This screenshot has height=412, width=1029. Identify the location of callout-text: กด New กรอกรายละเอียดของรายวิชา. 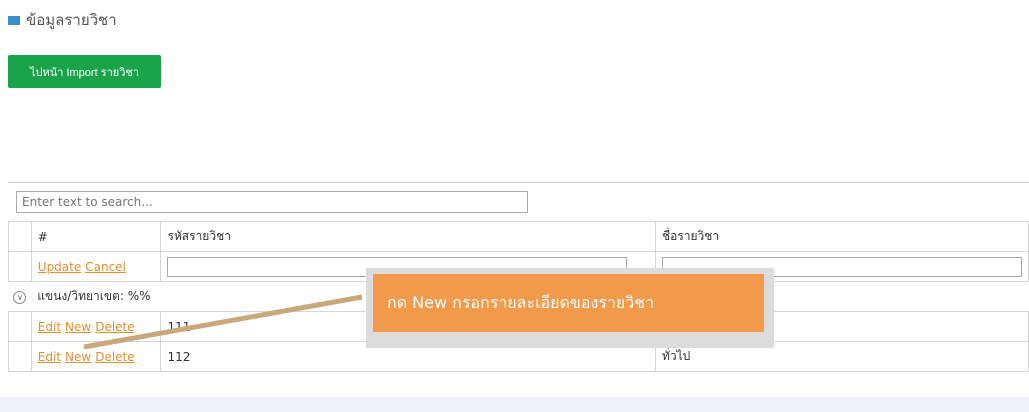
(568, 303).